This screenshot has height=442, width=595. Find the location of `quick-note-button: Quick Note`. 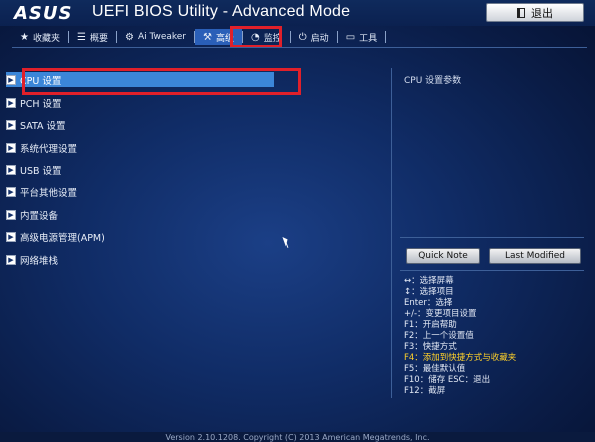

quick-note-button: Quick Note is located at coordinates (443, 256).